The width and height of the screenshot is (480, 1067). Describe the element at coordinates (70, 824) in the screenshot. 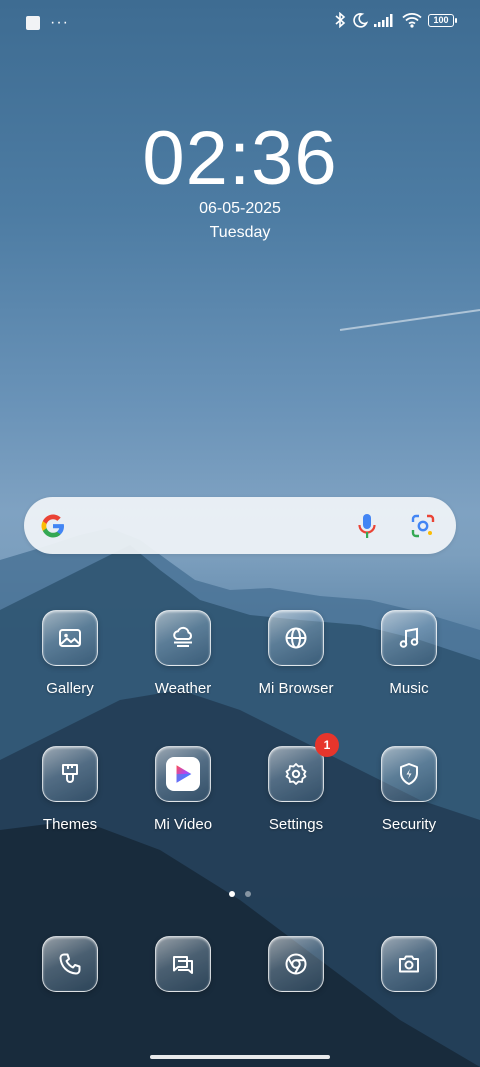

I see `app-label: Themes` at that location.